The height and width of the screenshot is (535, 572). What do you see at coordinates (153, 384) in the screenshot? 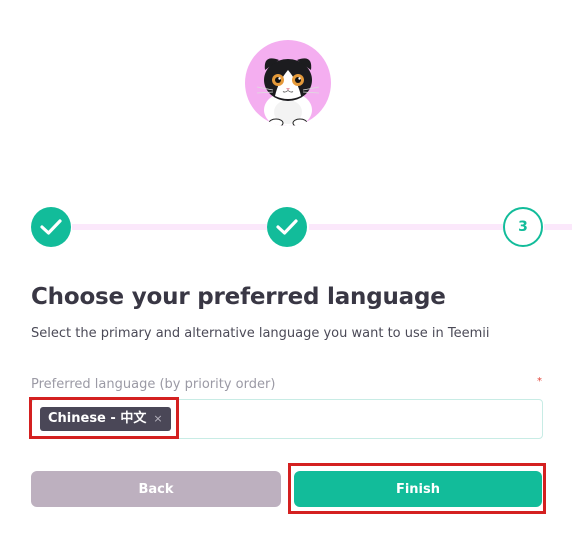
I see `preferred-language-label: Preferred language (by priority order)` at bounding box center [153, 384].